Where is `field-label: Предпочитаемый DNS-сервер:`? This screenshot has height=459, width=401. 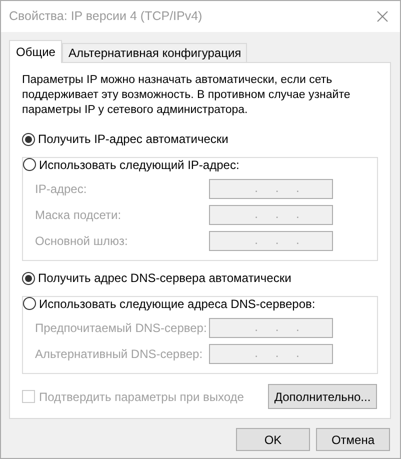
field-label: Предпочитаемый DNS-сервер: is located at coordinates (121, 328).